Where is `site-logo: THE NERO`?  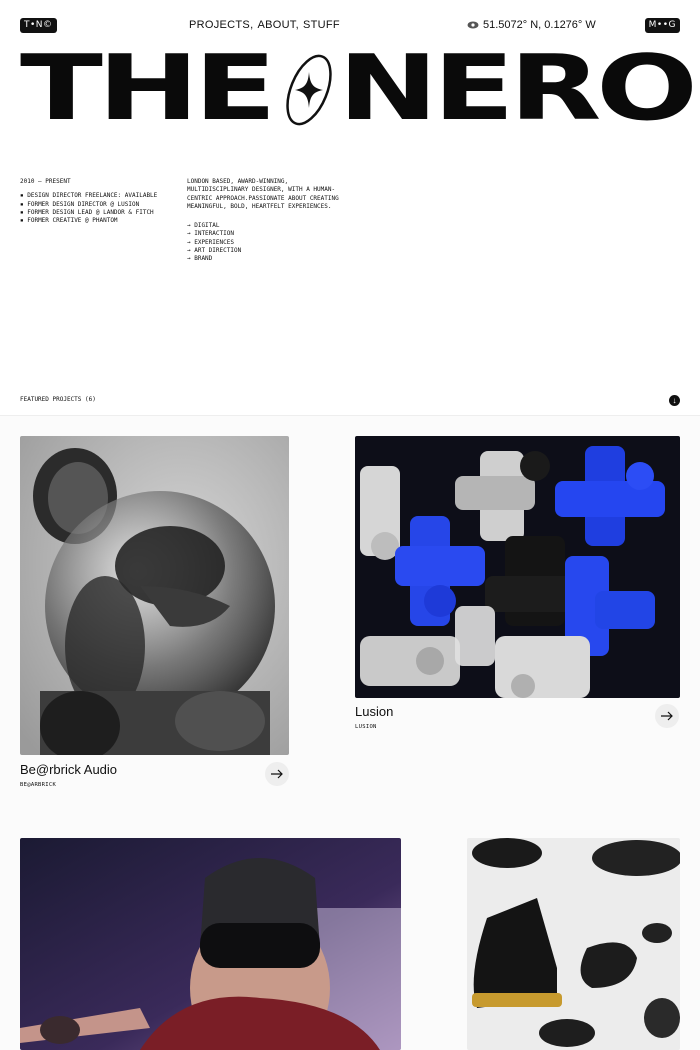
site-logo: THE NERO is located at coordinates (359, 89).